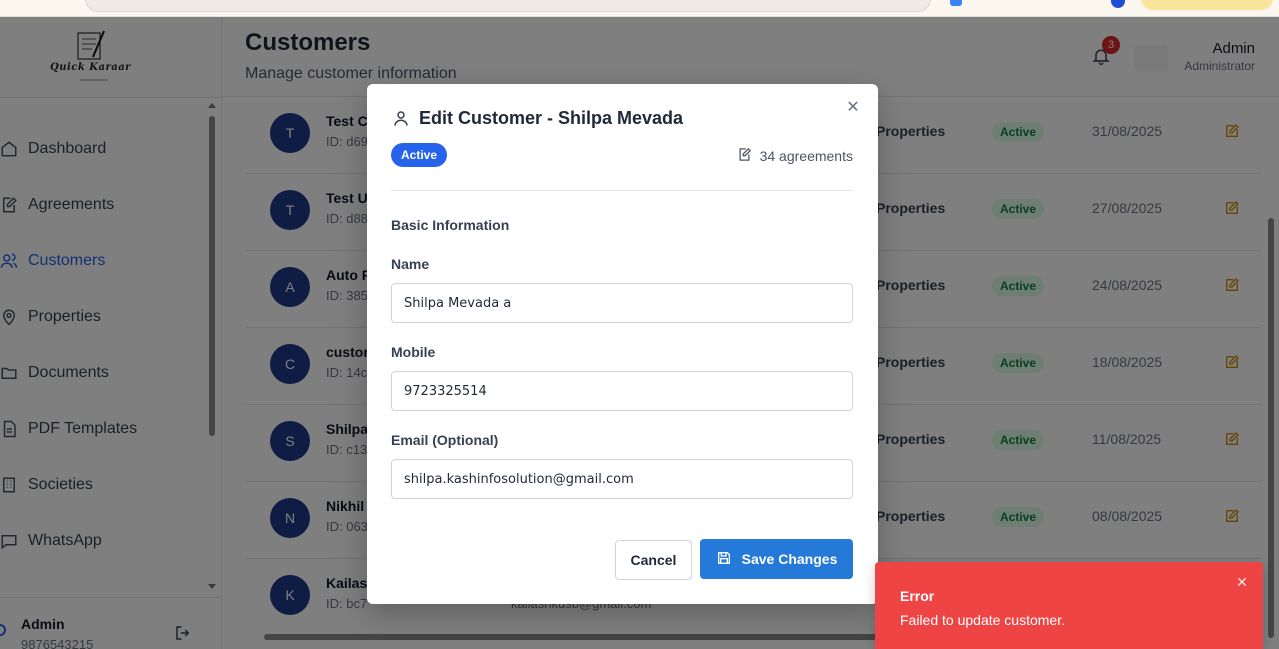 This screenshot has width=1279, height=649. I want to click on error-toast: Error Failed to update customer. ✕, so click(1069, 605).